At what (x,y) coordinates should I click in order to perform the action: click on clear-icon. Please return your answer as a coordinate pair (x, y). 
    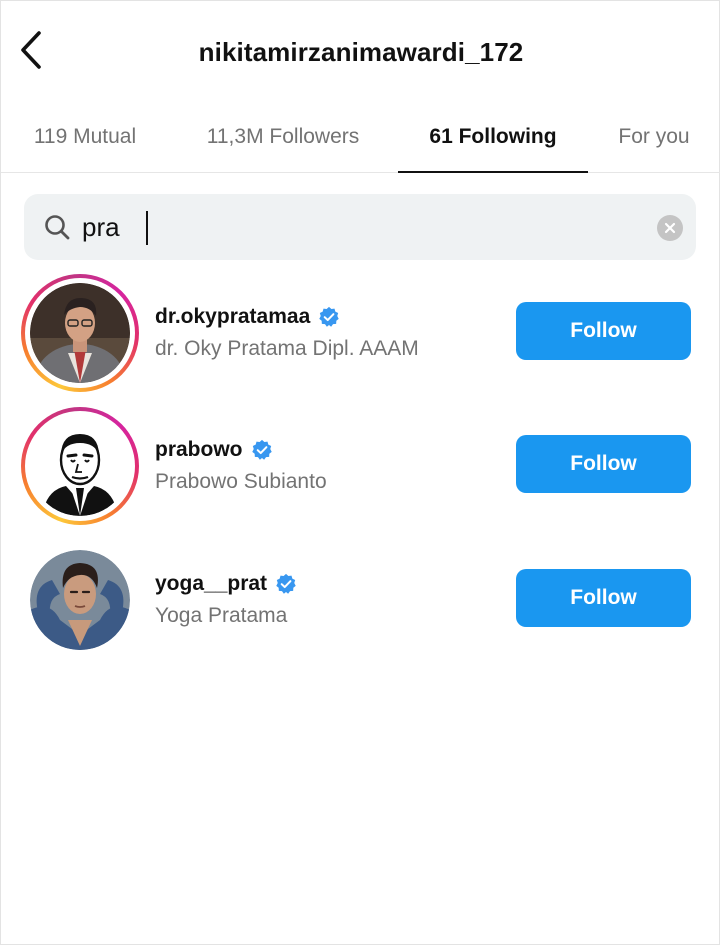
    Looking at the image, I should click on (670, 228).